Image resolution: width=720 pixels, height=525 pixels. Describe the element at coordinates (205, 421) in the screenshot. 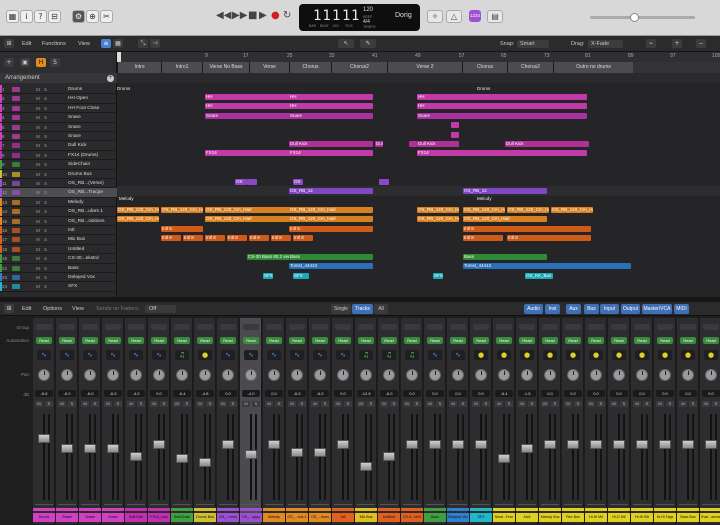

I see `channel-strip: Read ● -4.8 M S Drums Bus` at that location.